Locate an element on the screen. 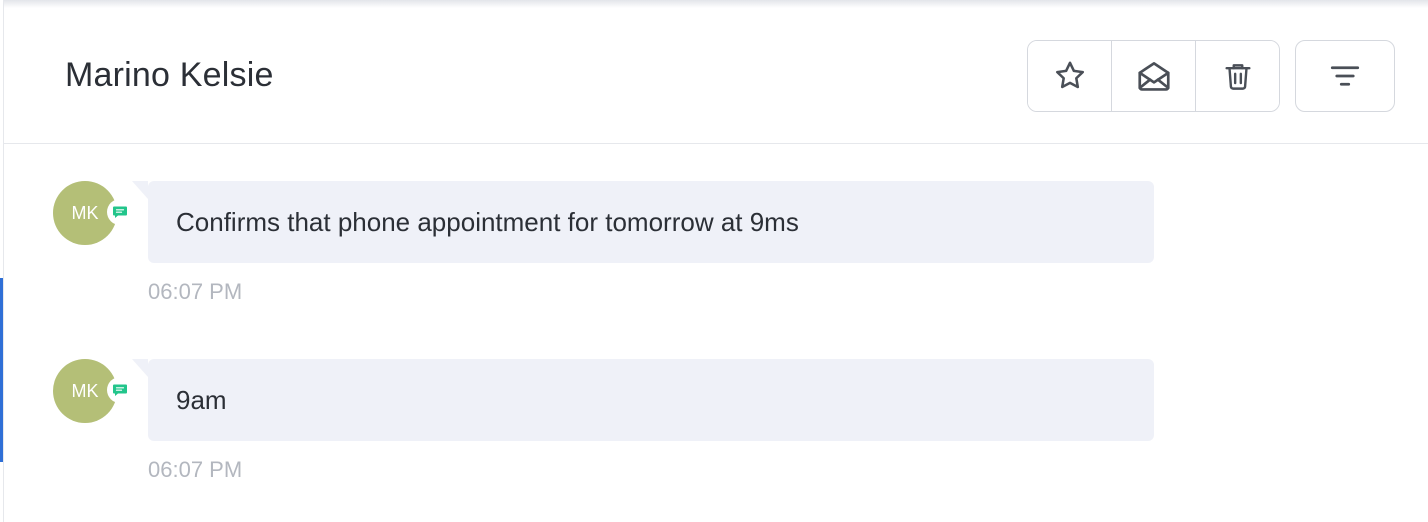 The width and height of the screenshot is (1428, 522). trash-icon is located at coordinates (1237, 77).